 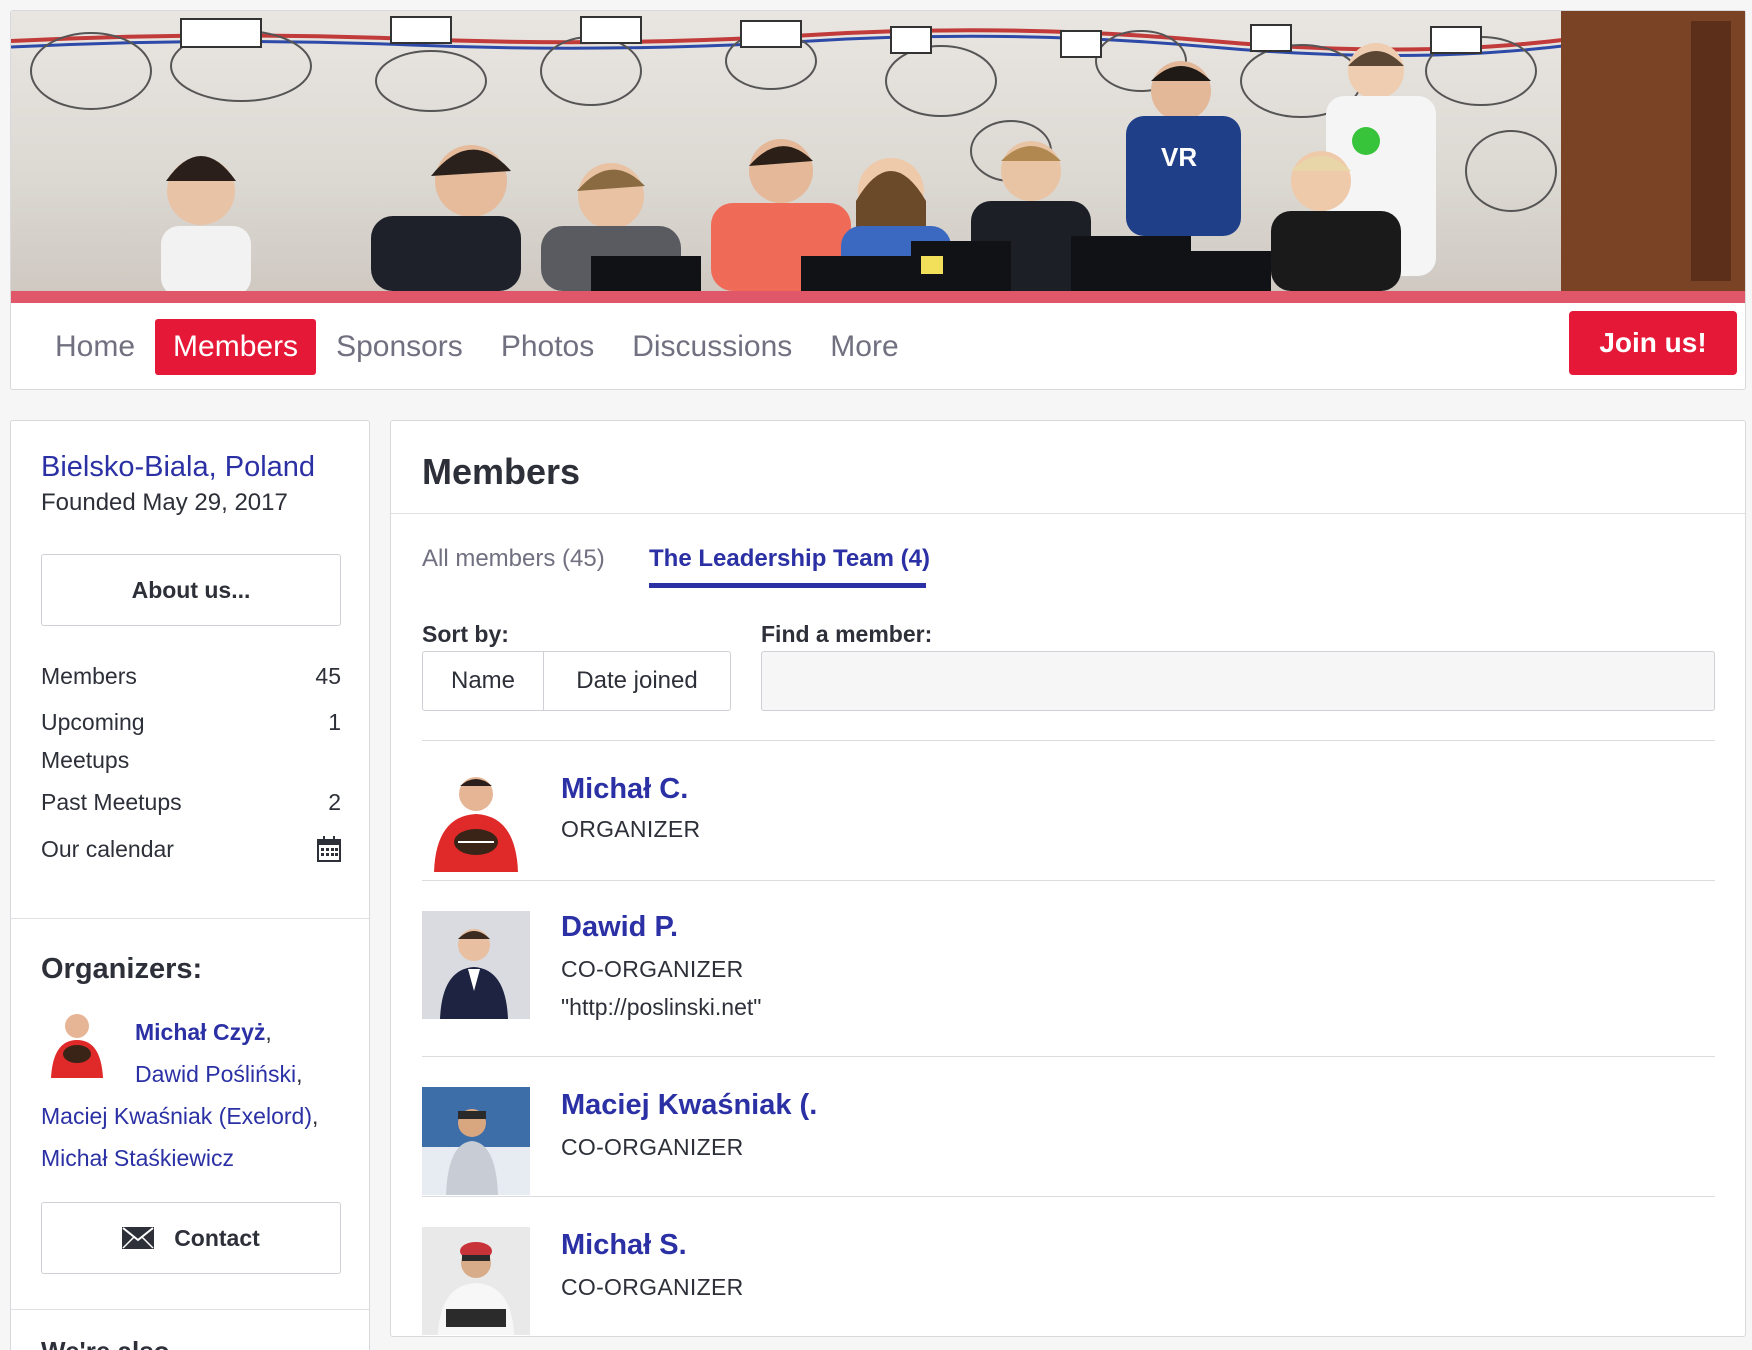 I want to click on stat-past-label: Past Meetups, so click(x=111, y=802).